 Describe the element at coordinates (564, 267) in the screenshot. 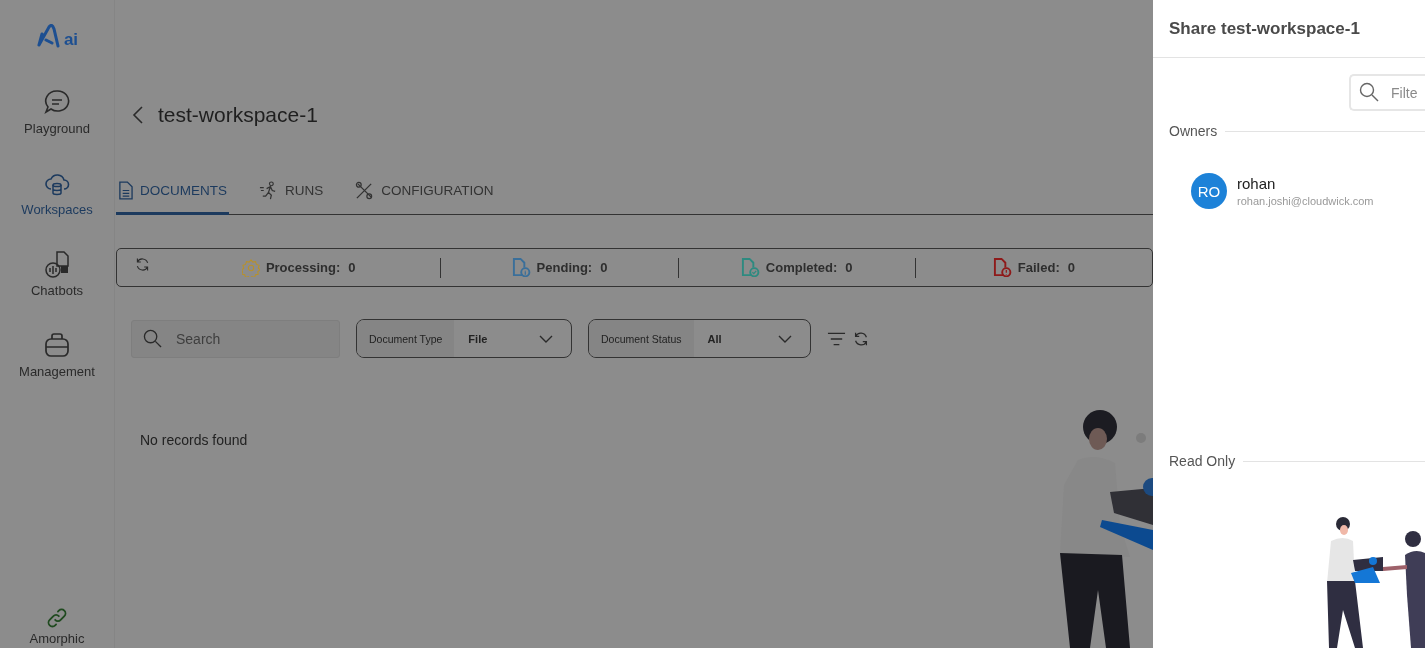

I see `status-label: Pending:` at that location.